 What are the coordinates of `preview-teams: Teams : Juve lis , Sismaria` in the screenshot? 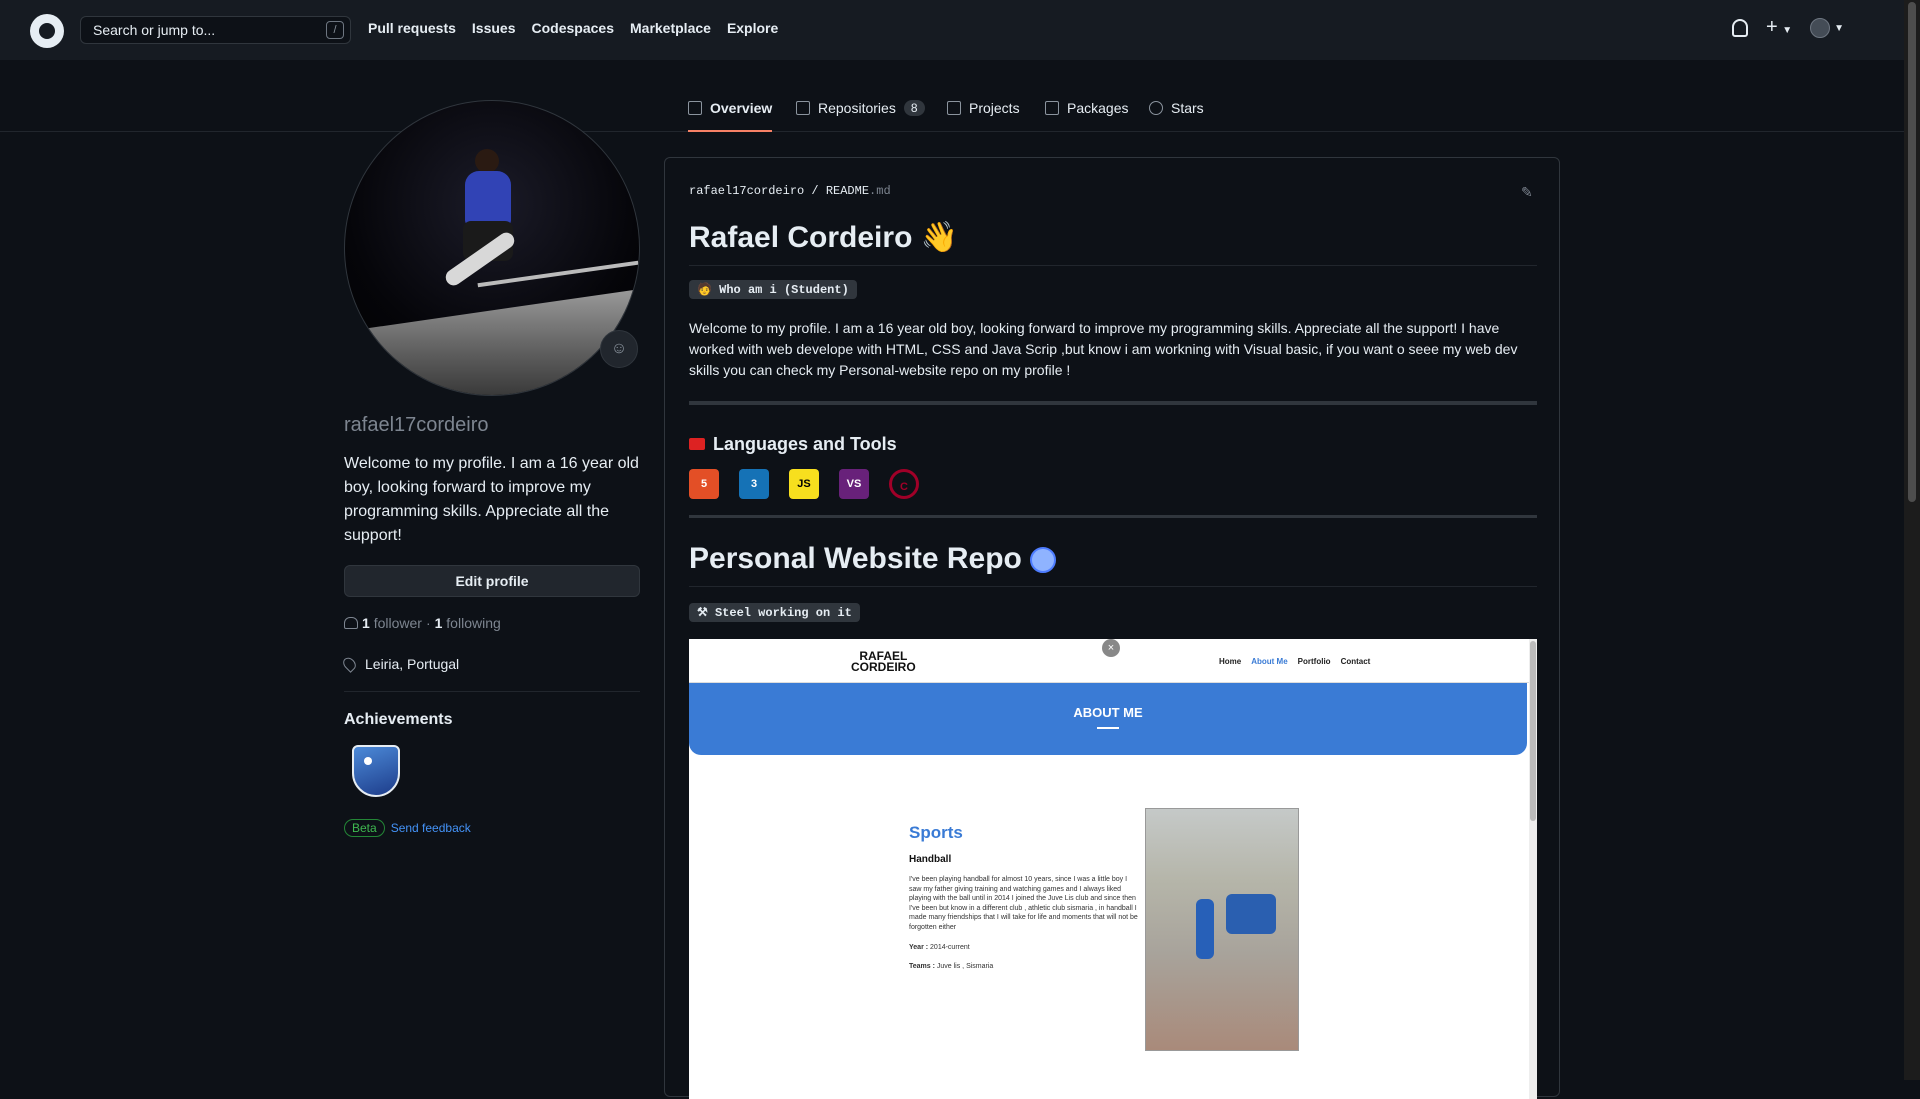 It's located at (951, 966).